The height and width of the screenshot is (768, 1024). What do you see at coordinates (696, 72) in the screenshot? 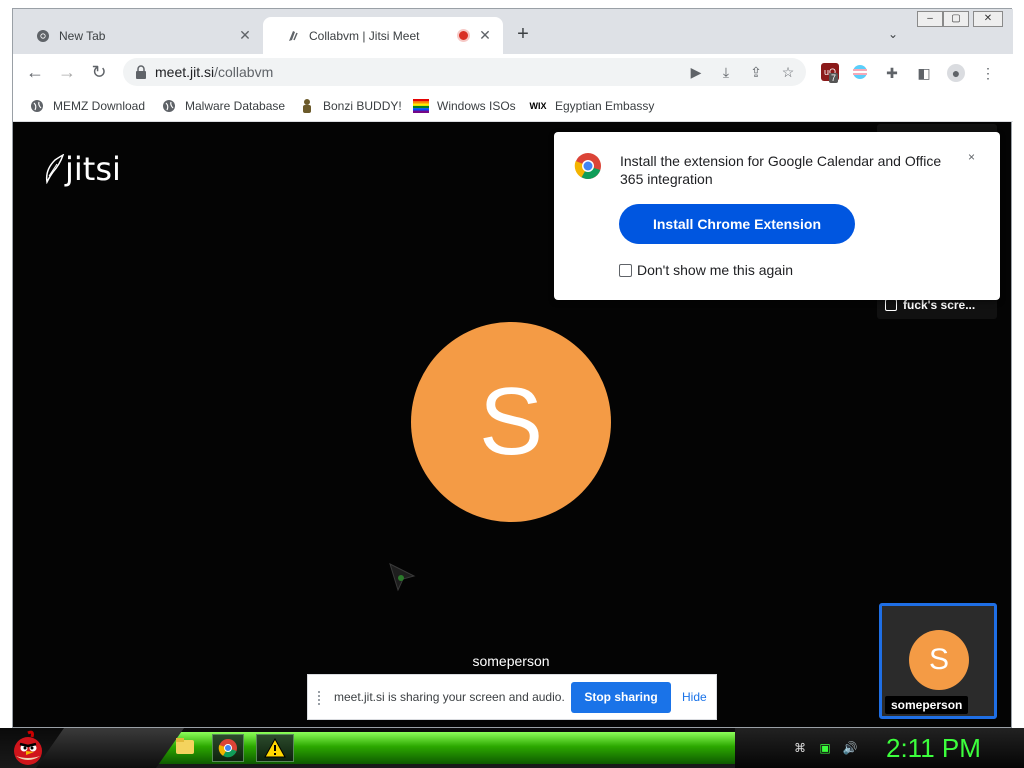
I see `camera-icon: ▶` at bounding box center [696, 72].